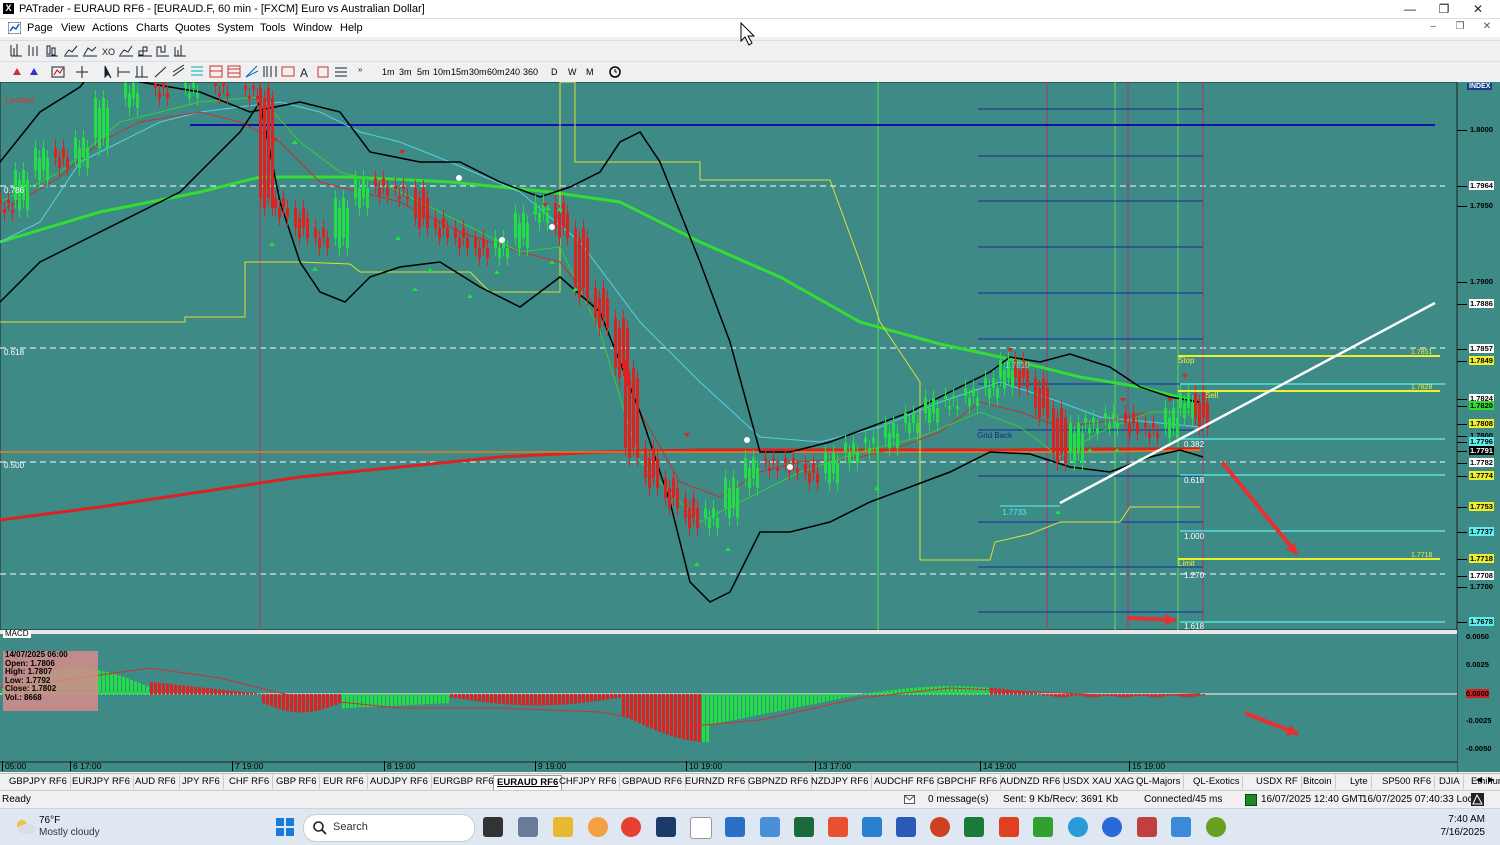 This screenshot has width=1500, height=845. I want to click on symbol-tab: CHF RF6, so click(250, 782).